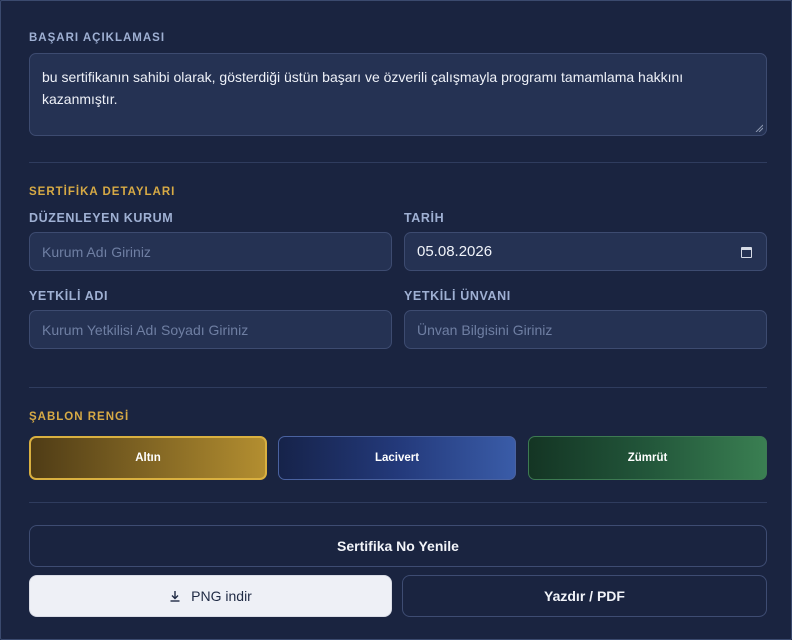  I want to click on template-navy-button: Lacivert, so click(397, 458).